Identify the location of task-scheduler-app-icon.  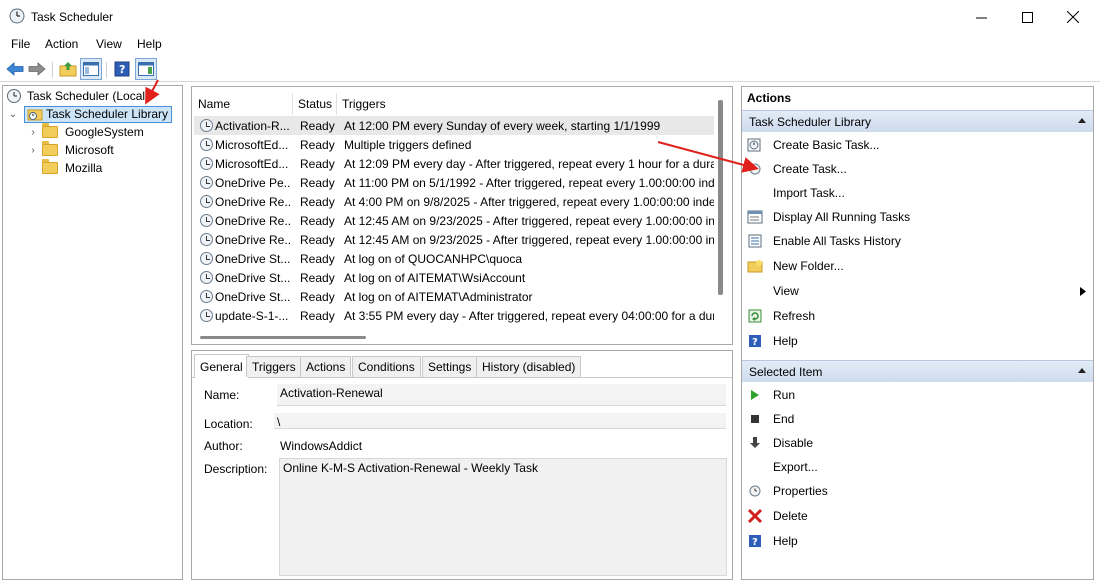
(17, 16).